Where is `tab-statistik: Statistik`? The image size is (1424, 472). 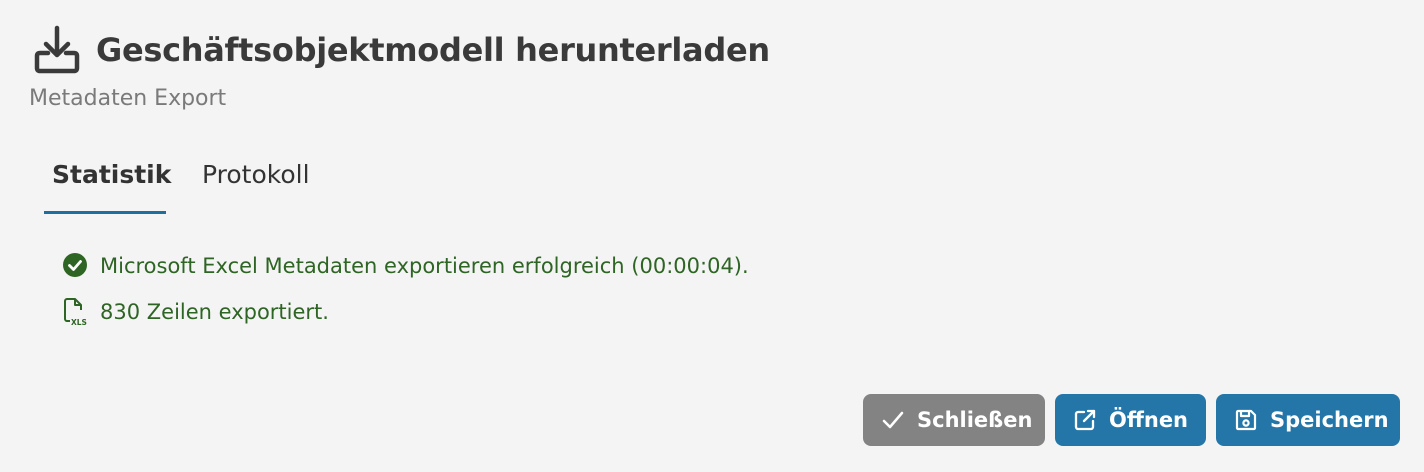 tab-statistik: Statistik is located at coordinates (107, 182).